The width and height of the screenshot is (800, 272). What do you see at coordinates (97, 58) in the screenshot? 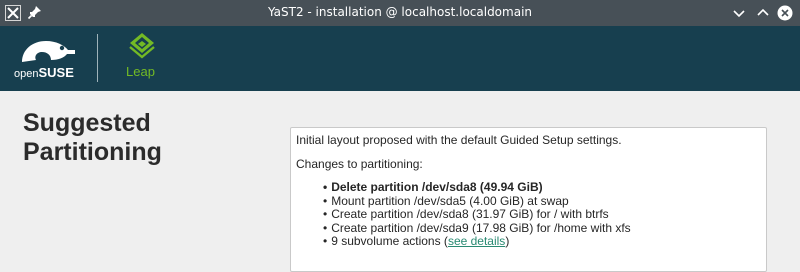
I see `banner-divider` at bounding box center [97, 58].